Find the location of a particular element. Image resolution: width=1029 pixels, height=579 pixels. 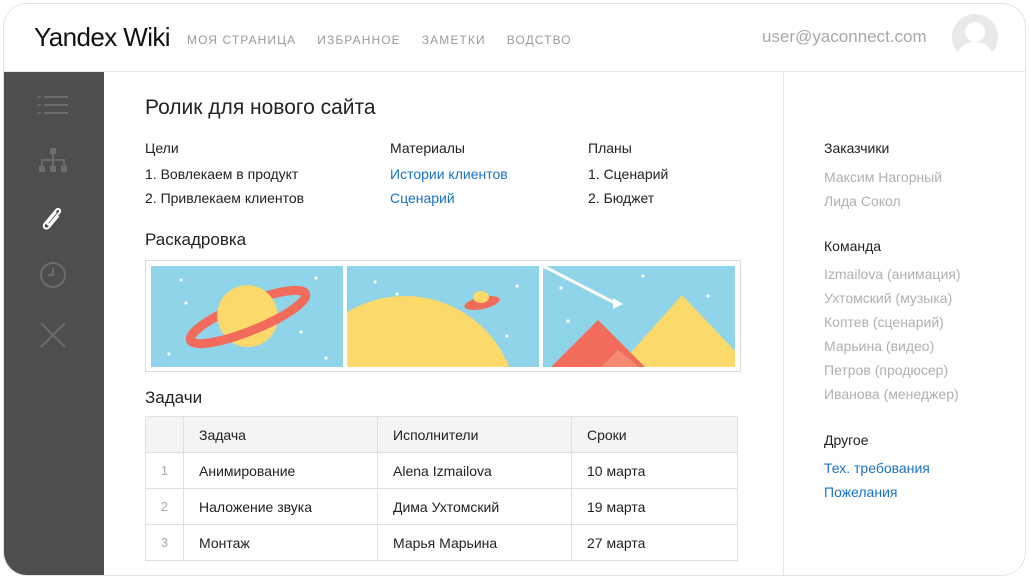

avatar is located at coordinates (975, 37).